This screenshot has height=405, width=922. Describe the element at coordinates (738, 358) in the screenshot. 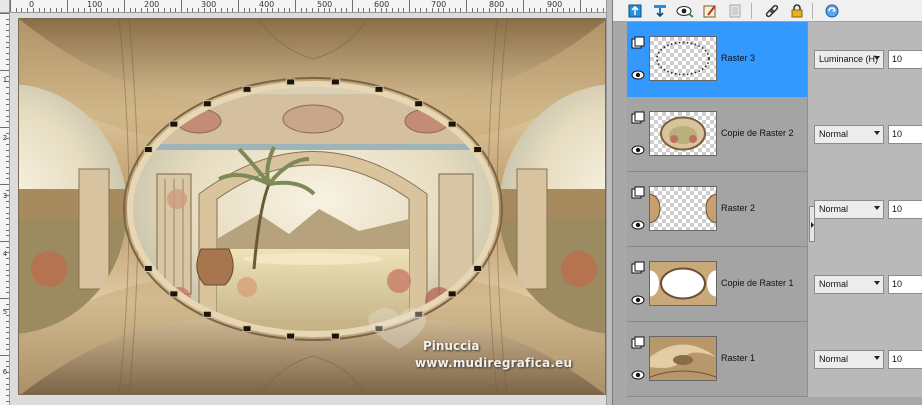

I see `layer-name: Raster 1` at that location.